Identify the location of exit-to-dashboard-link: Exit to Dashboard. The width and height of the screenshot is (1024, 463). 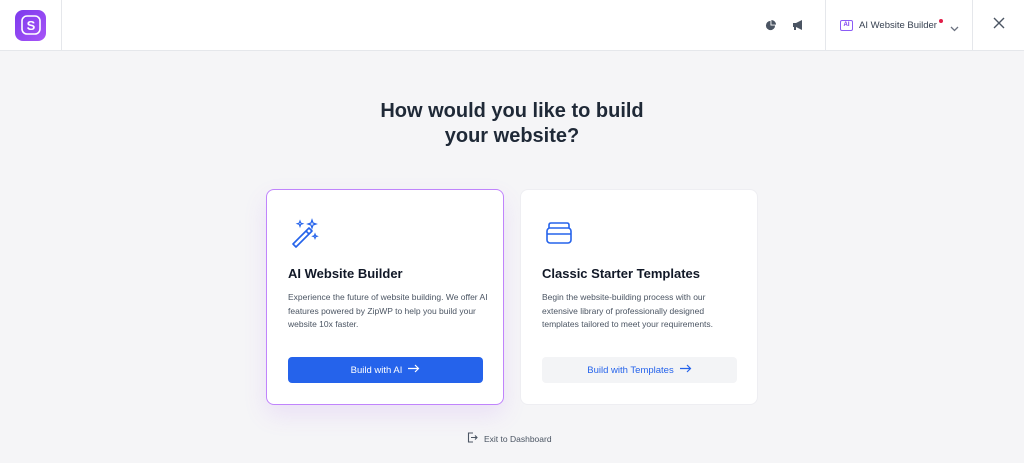
(509, 438).